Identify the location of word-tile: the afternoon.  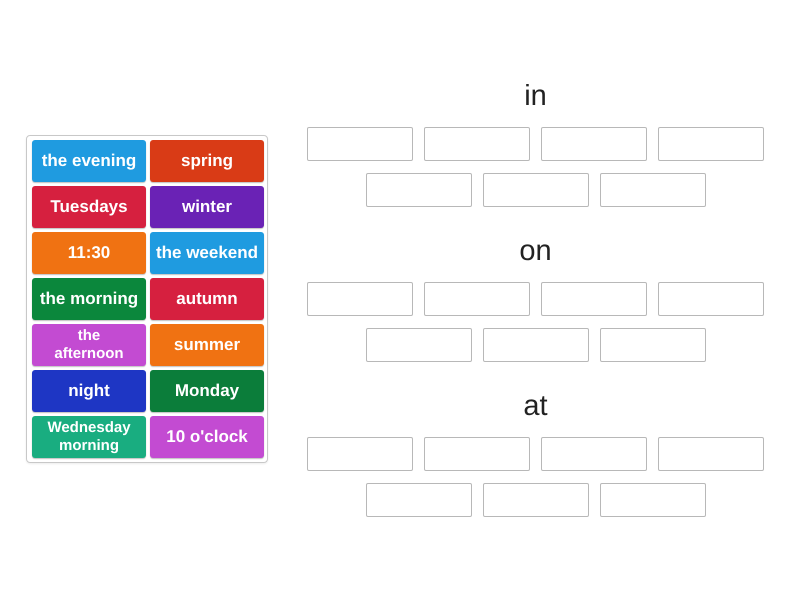
(89, 345).